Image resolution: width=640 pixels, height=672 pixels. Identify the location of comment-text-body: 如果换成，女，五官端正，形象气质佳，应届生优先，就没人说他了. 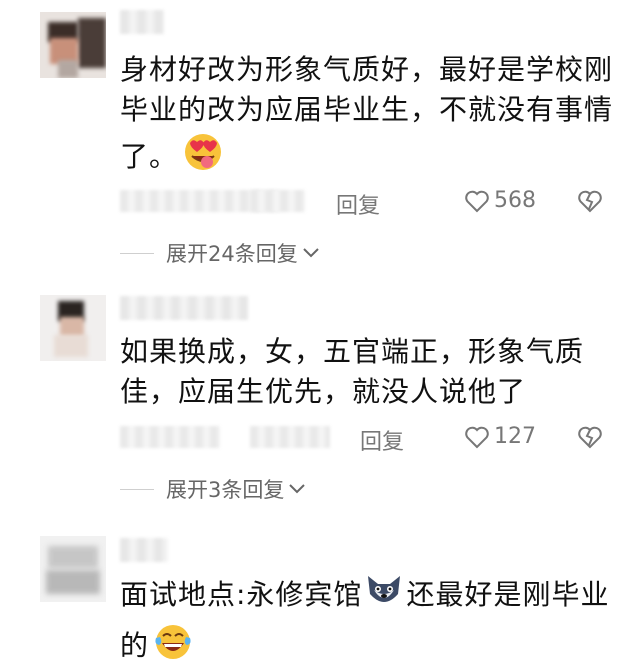
(352, 371).